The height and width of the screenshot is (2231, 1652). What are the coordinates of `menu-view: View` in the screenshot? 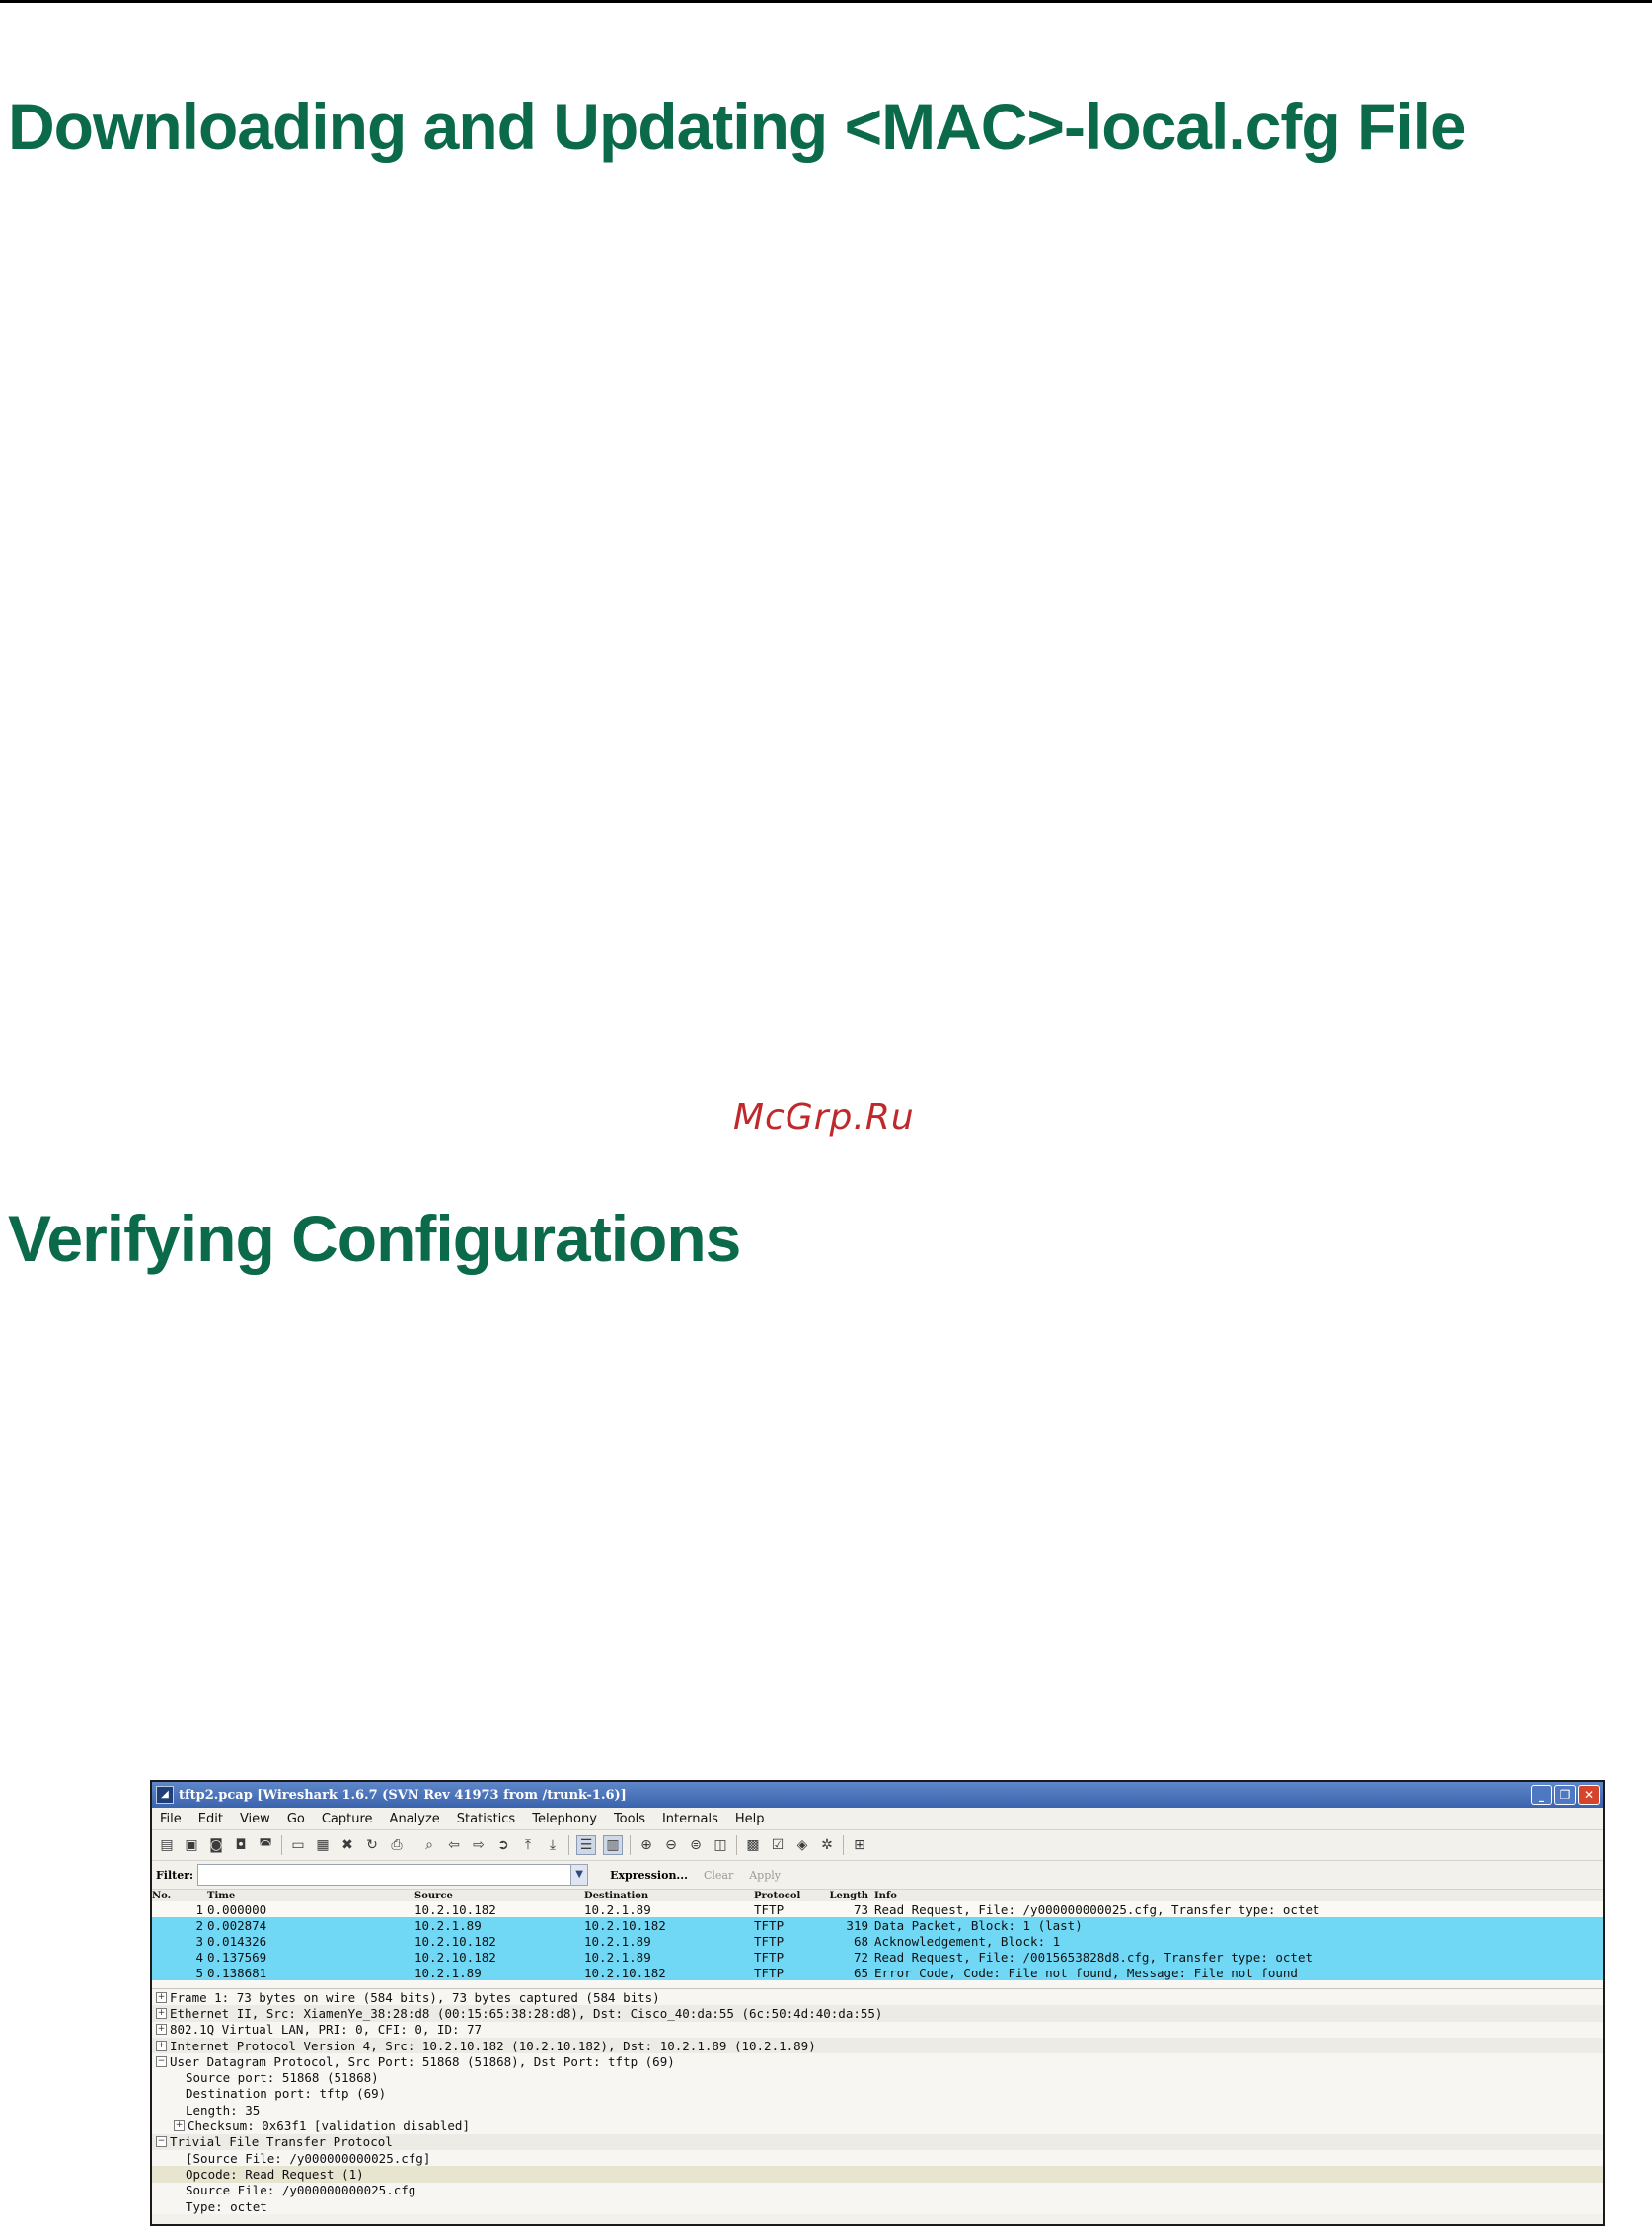 It's located at (255, 1819).